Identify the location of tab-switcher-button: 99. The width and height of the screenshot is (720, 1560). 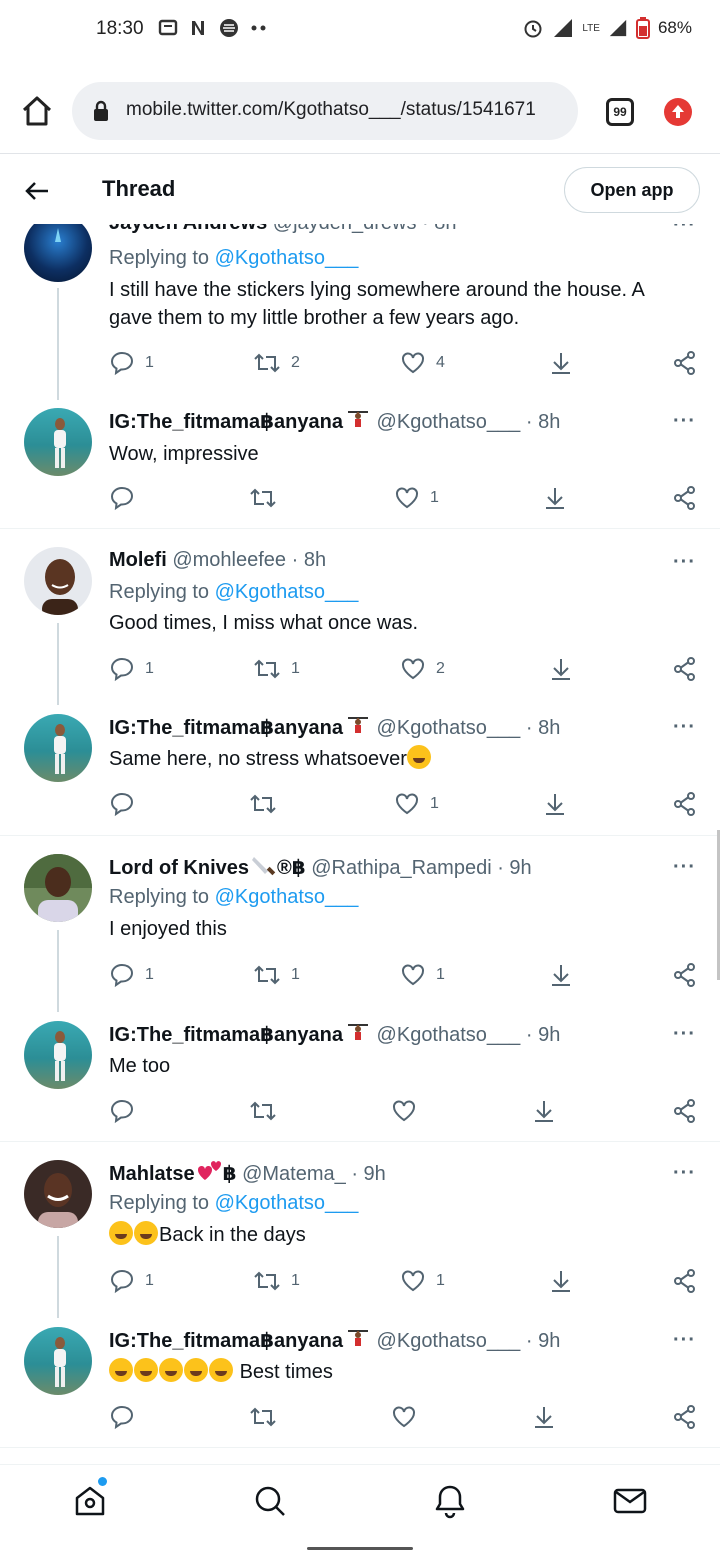
(620, 112).